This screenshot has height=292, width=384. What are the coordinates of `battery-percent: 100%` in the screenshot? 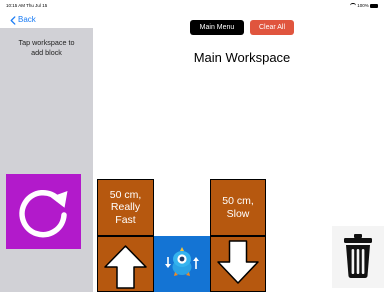 It's located at (363, 5).